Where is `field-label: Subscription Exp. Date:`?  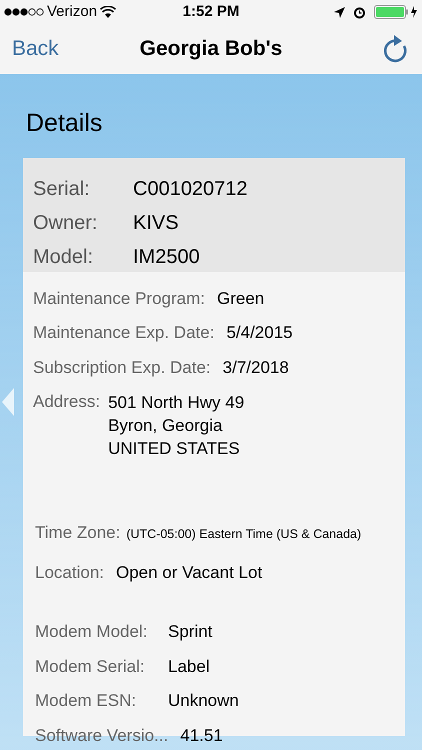
field-label: Subscription Exp. Date: is located at coordinates (122, 367).